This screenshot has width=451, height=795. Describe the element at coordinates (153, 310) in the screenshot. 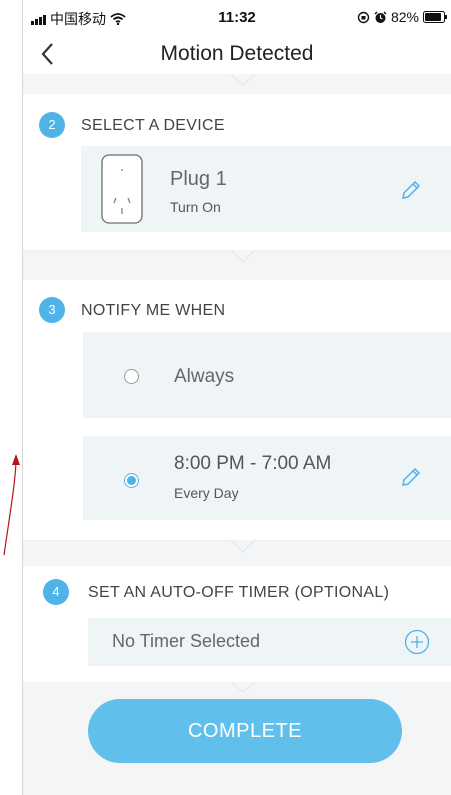

I see `section-title: NOTIFY ME WHEN` at that location.